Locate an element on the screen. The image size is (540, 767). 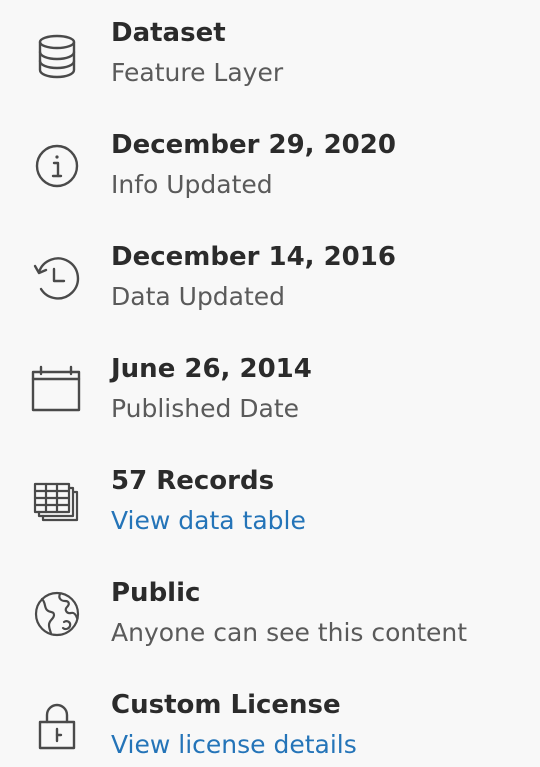
detail-title: June 26, 2014 is located at coordinates (211, 369).